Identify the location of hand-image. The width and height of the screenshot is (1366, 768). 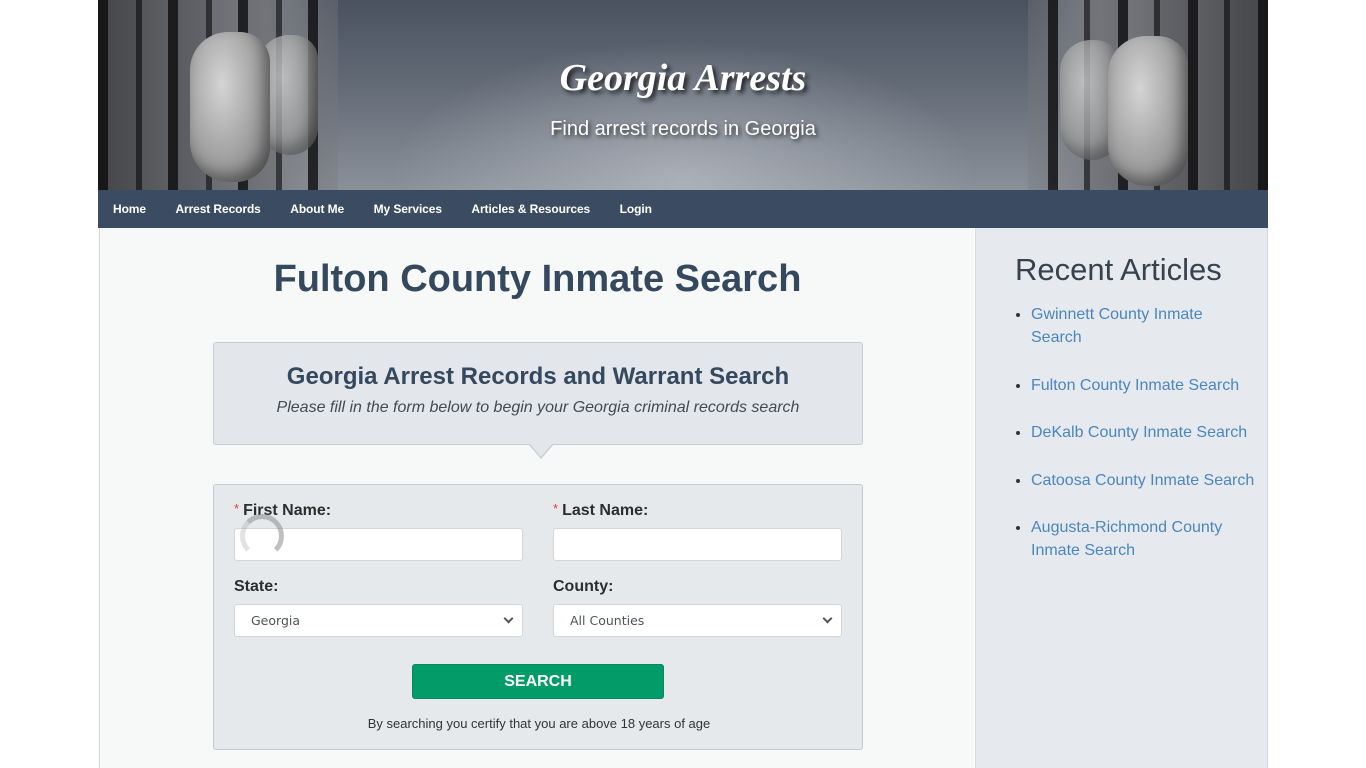
(230, 107).